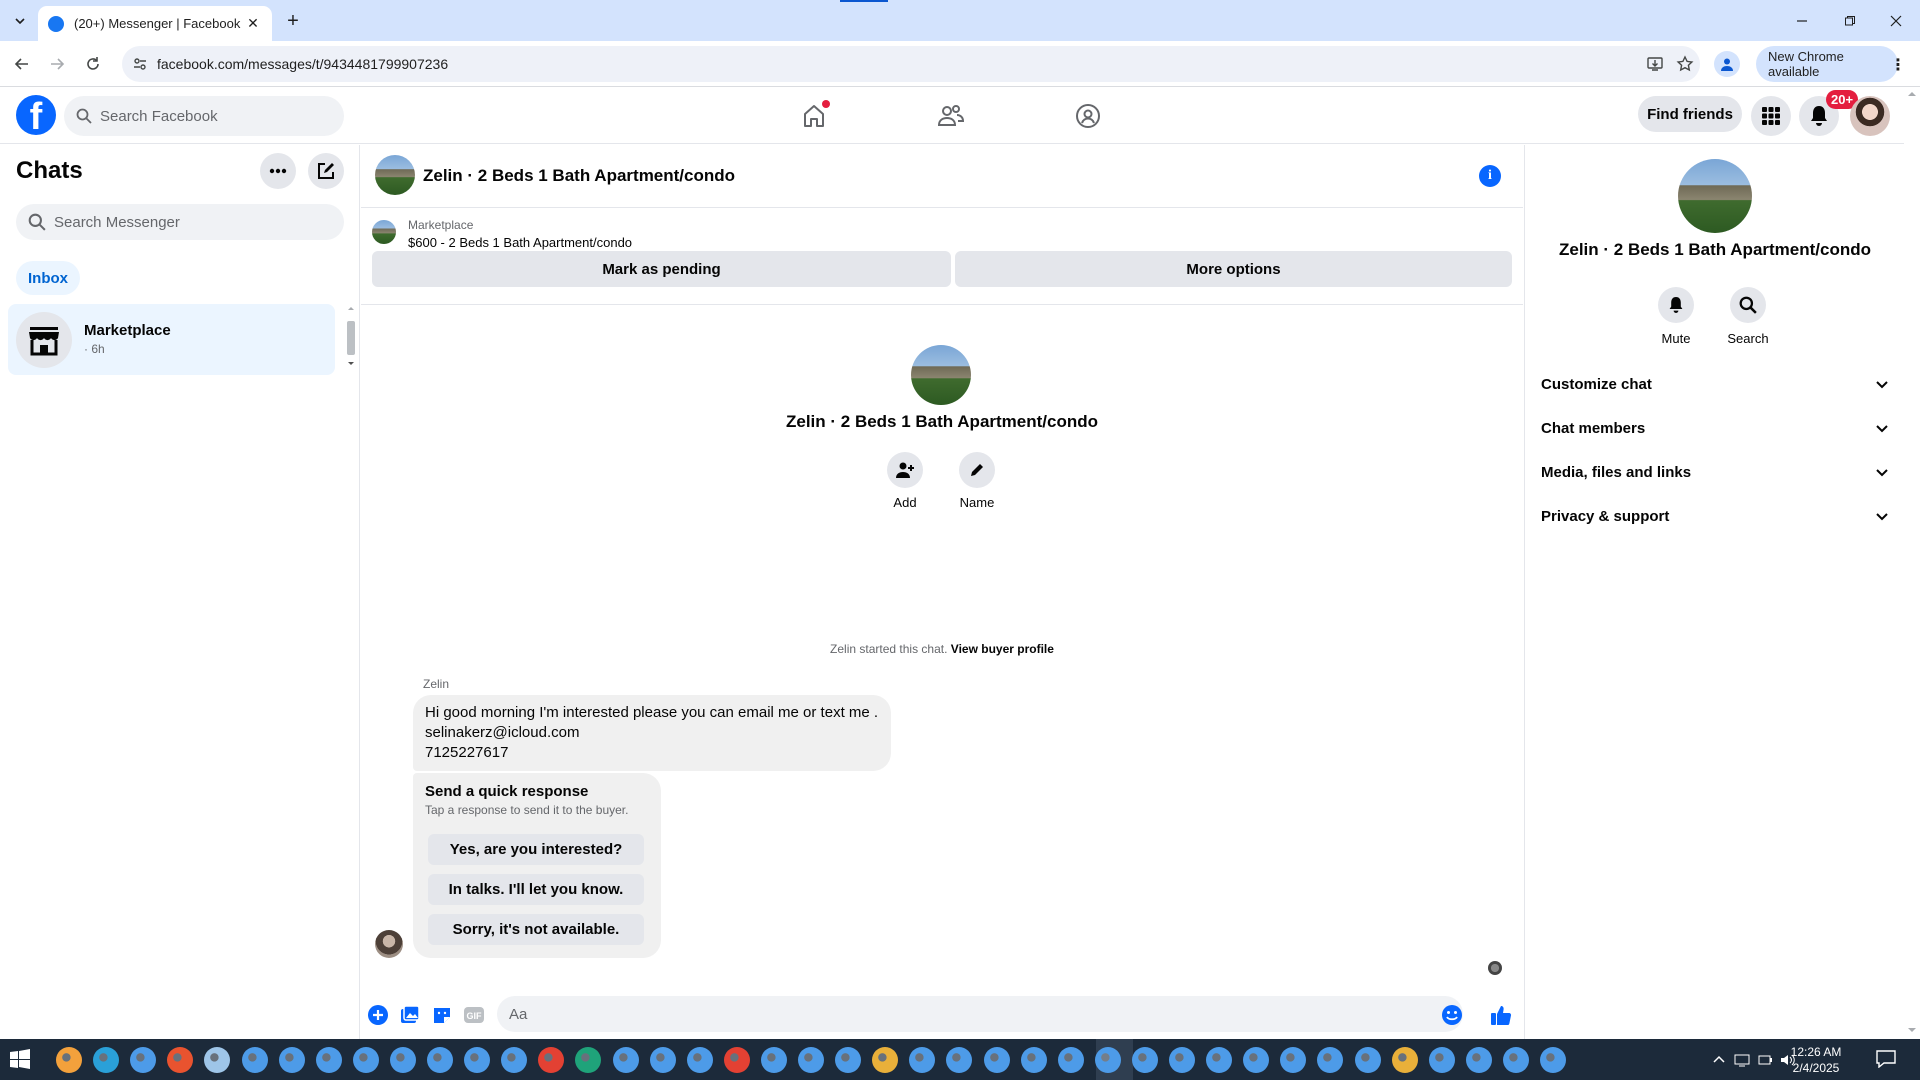  I want to click on taskbar-clock: 12:26 AM 2/4/2025, so click(1816, 1060).